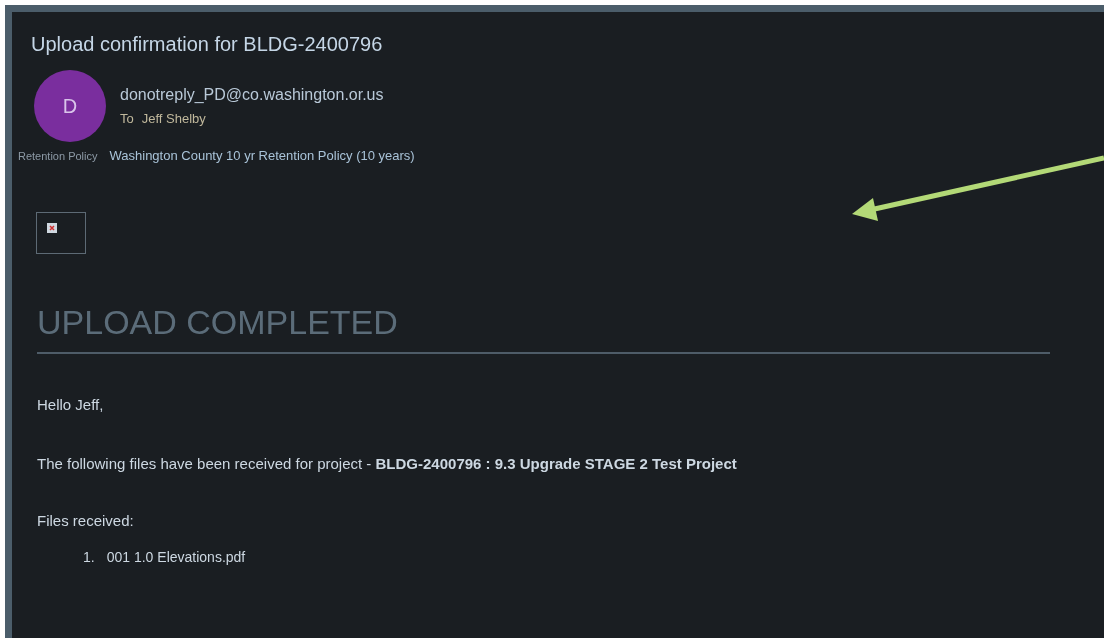 This screenshot has height=638, width=1104. Describe the element at coordinates (176, 557) in the screenshot. I see `file-name: 001 1.0 Elevations.pdf` at that location.